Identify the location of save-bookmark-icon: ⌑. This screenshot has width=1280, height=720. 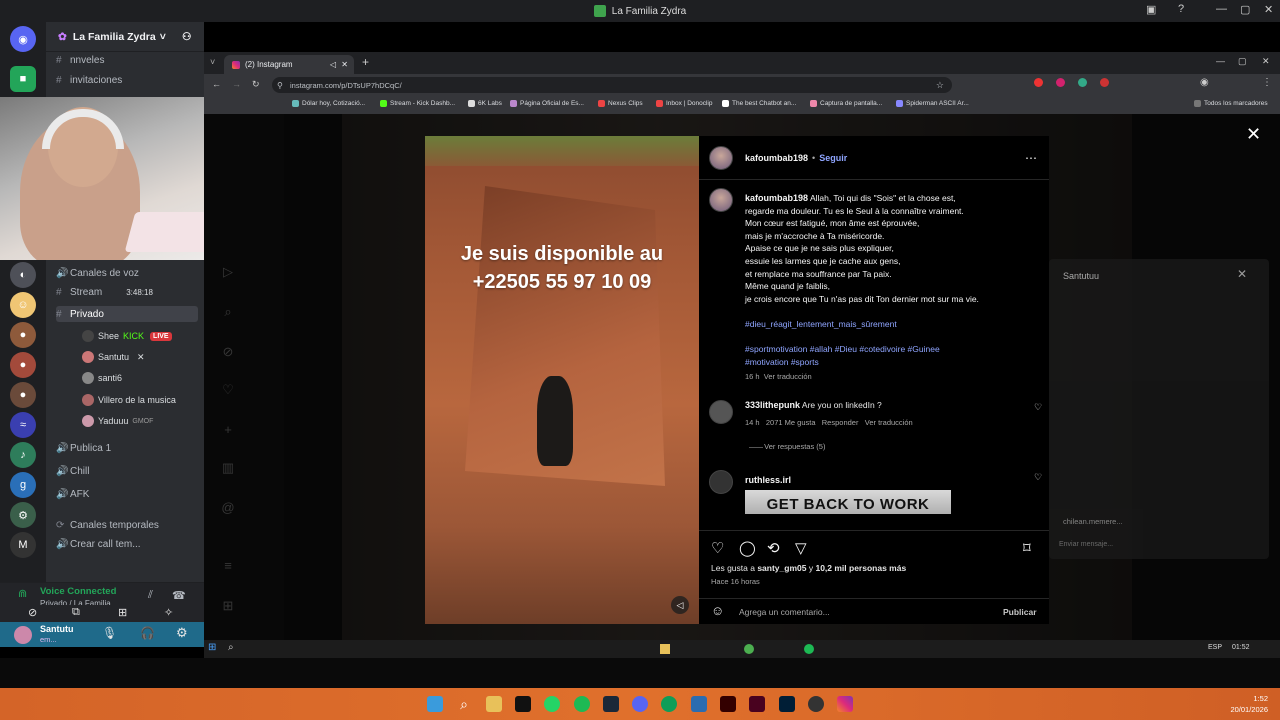
(1027, 548).